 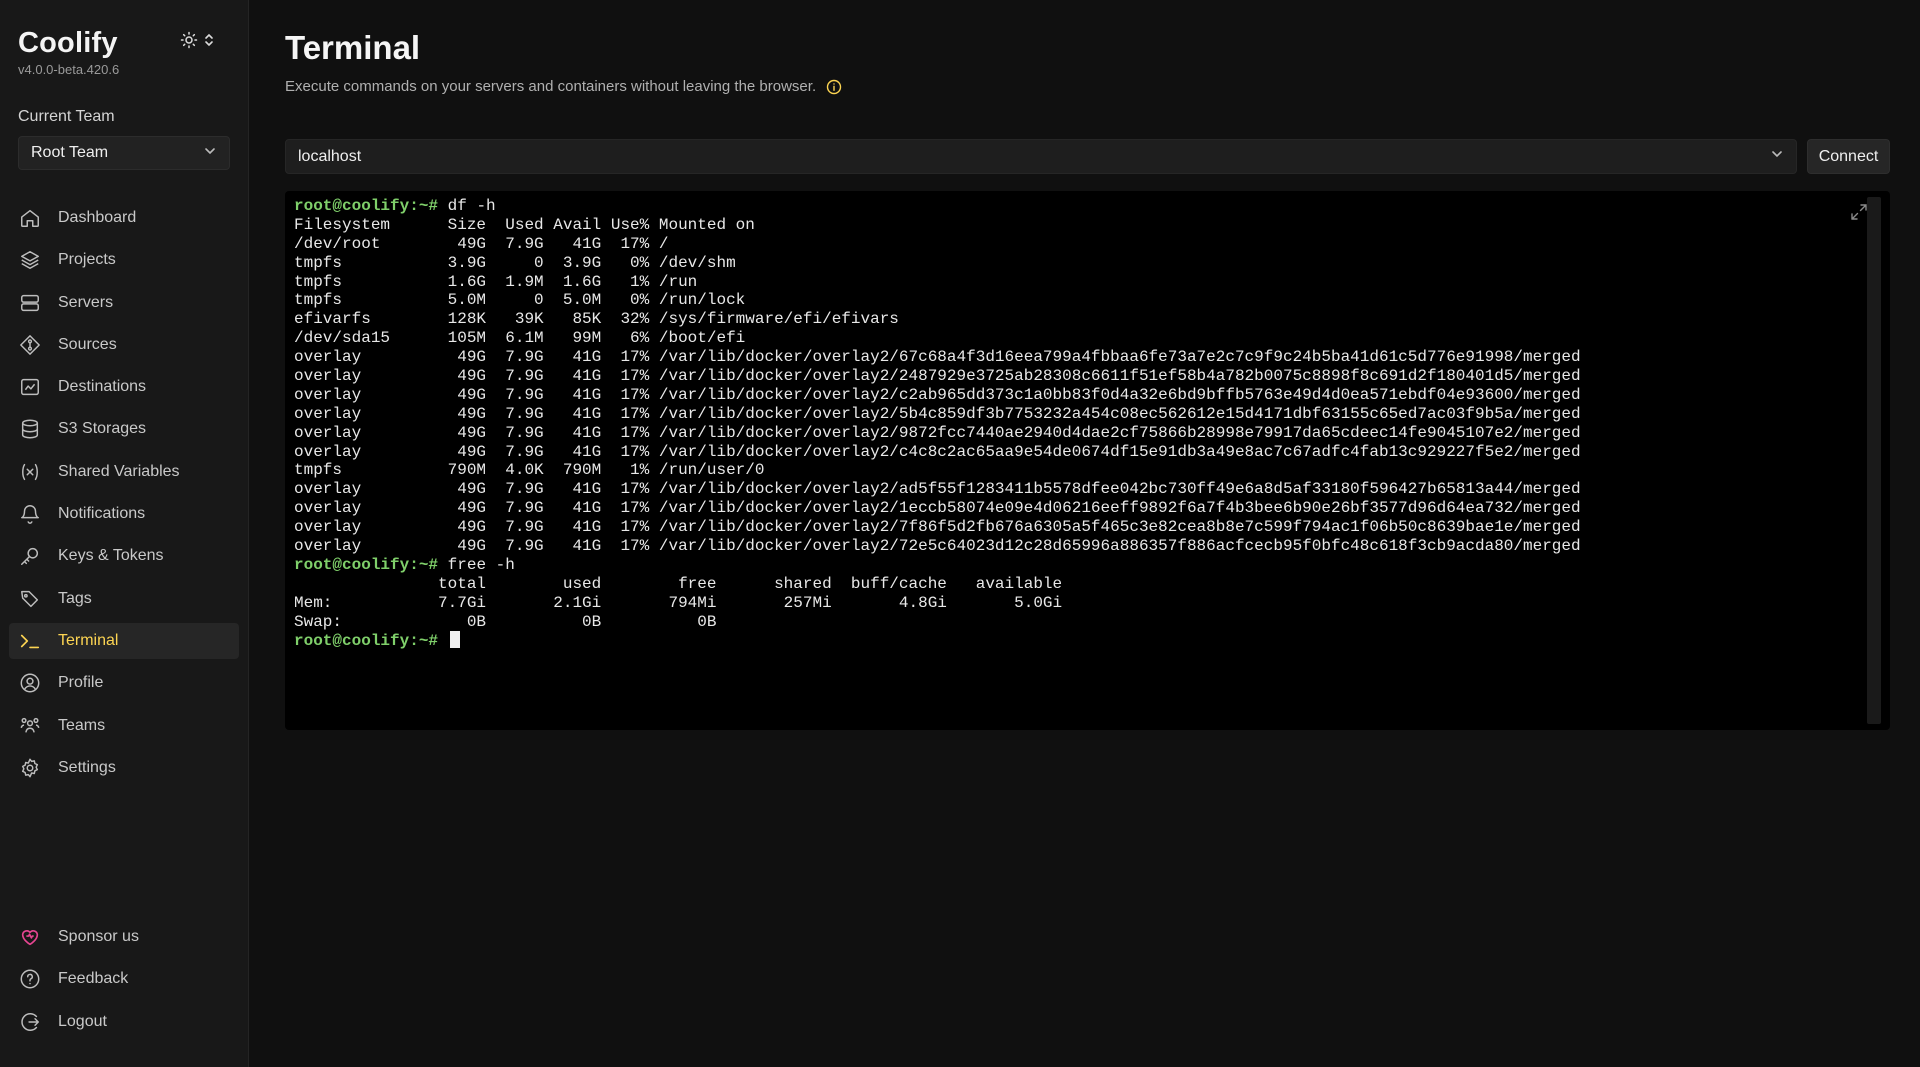 I want to click on sidebar-item-tags: Tags, so click(x=124, y=599).